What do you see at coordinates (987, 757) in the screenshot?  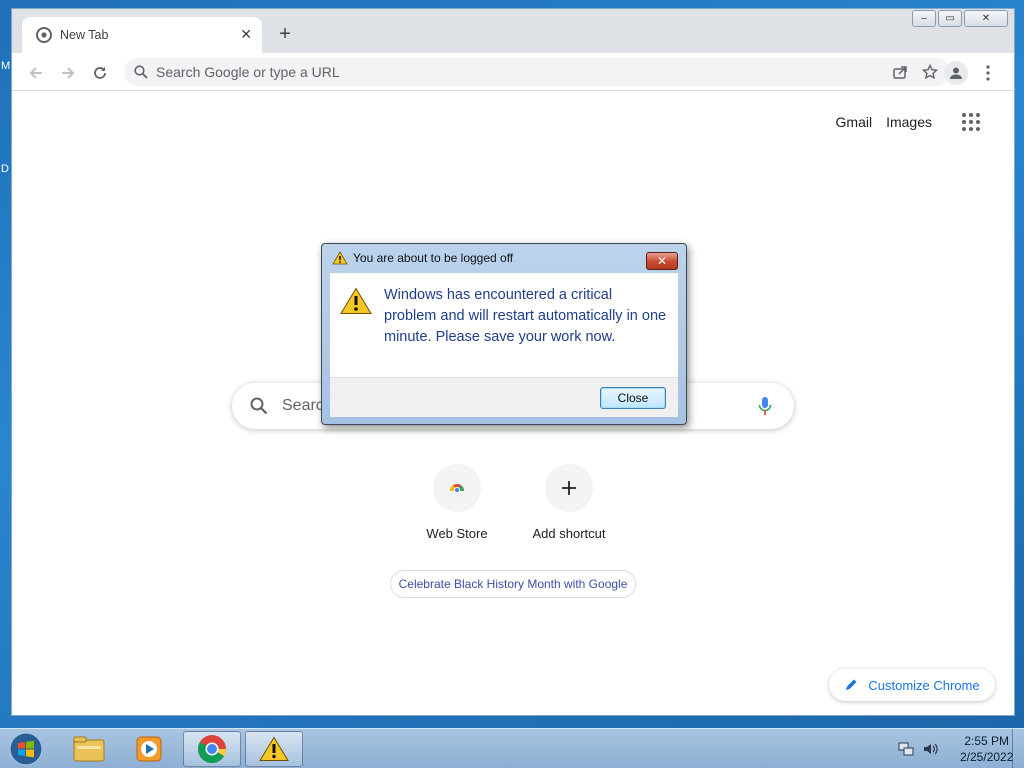 I see `clock-date: 2/25/2022` at bounding box center [987, 757].